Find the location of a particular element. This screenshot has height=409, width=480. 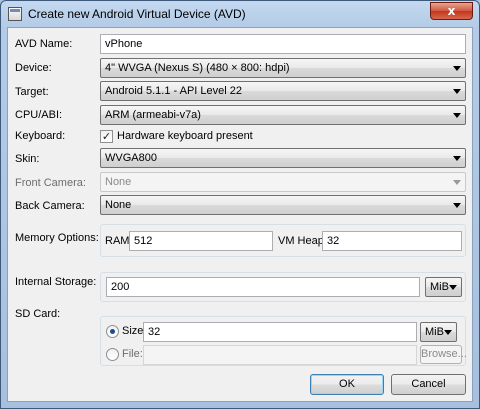

front-camera-select-value: None is located at coordinates (118, 182).